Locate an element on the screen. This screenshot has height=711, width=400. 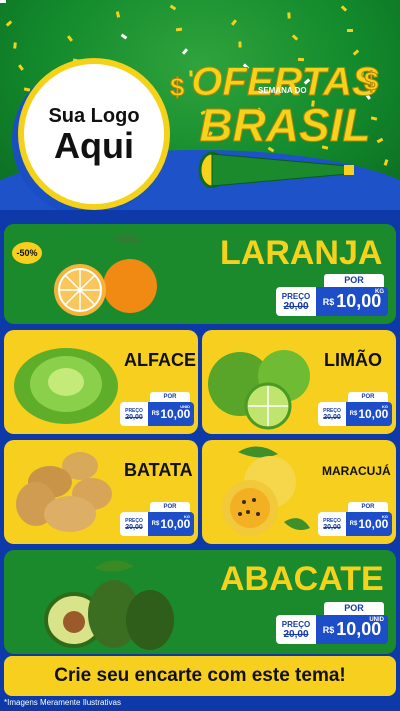
product-card-laranja: -50% LARANJA POR PREÇO 20,00 R$ 10,00 KG is located at coordinates (200, 274).